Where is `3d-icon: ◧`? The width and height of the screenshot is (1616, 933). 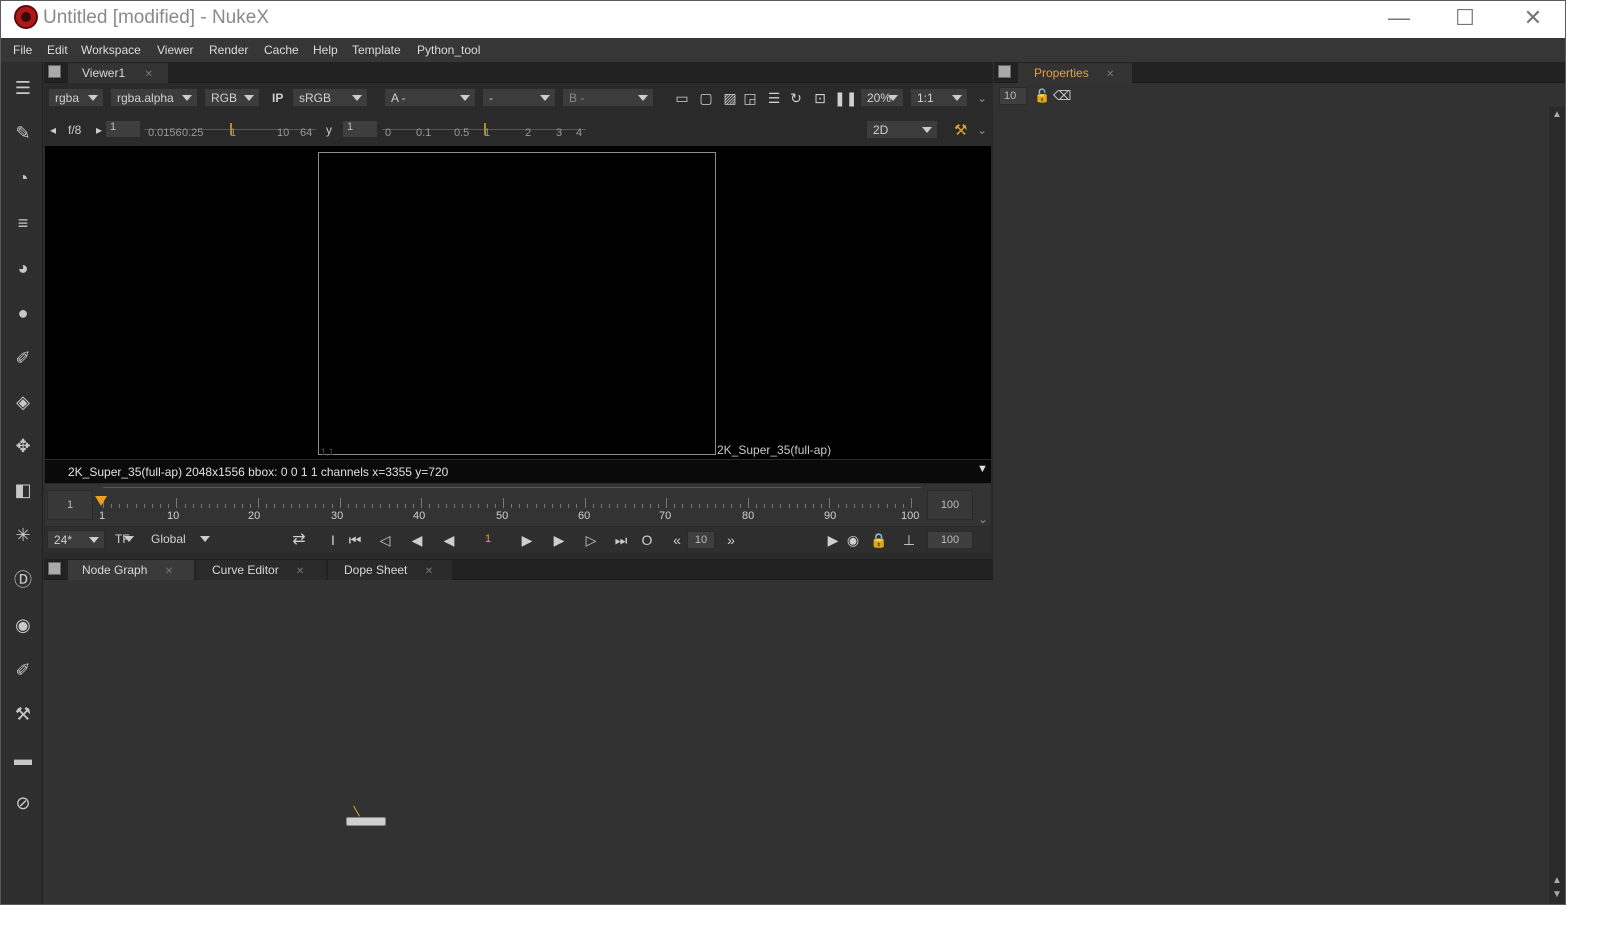
3d-icon: ◧ is located at coordinates (23, 490).